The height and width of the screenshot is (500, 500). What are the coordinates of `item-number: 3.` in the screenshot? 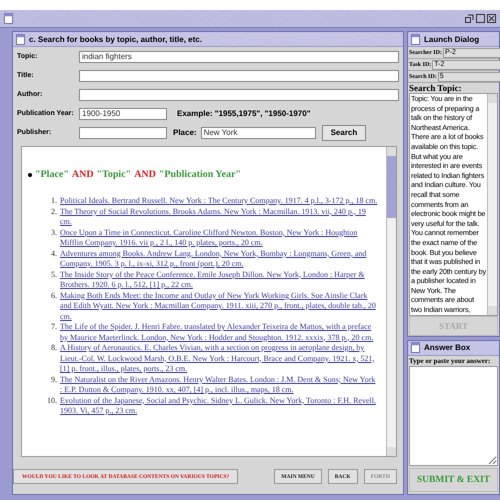 It's located at (53, 233).